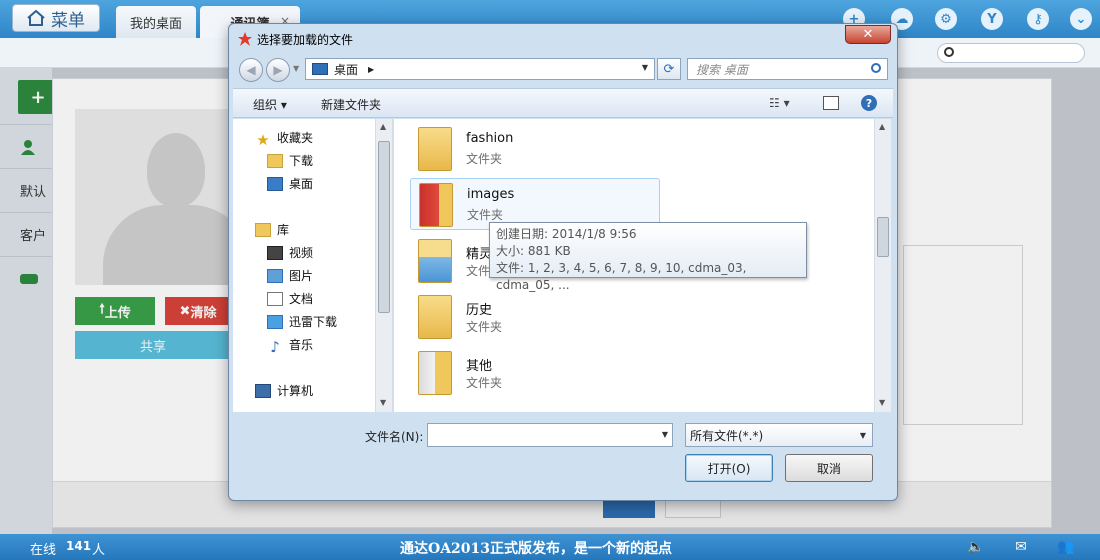 The width and height of the screenshot is (1100, 560). Describe the element at coordinates (275, 275) in the screenshot. I see `picture-icon` at that location.